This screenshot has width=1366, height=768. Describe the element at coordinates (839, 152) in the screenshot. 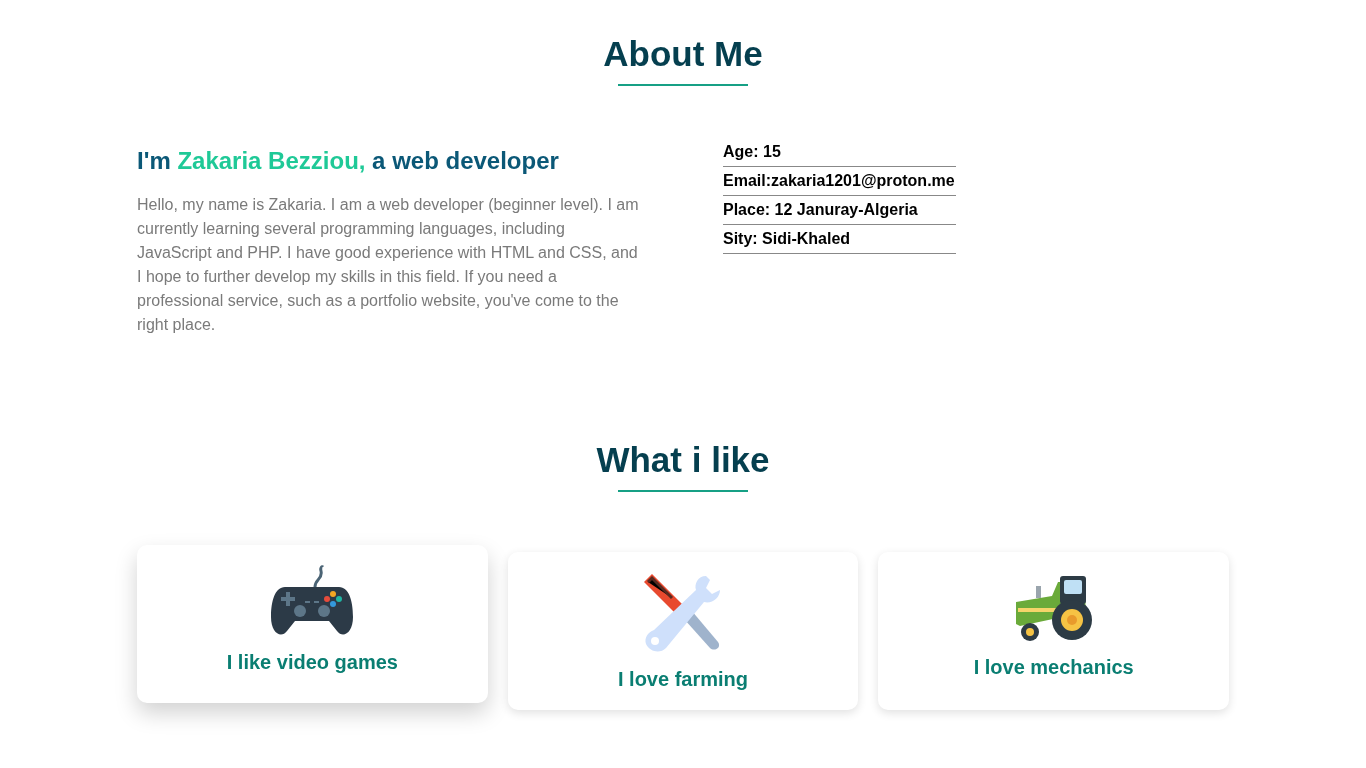

I see `info-item: Age: 15` at that location.